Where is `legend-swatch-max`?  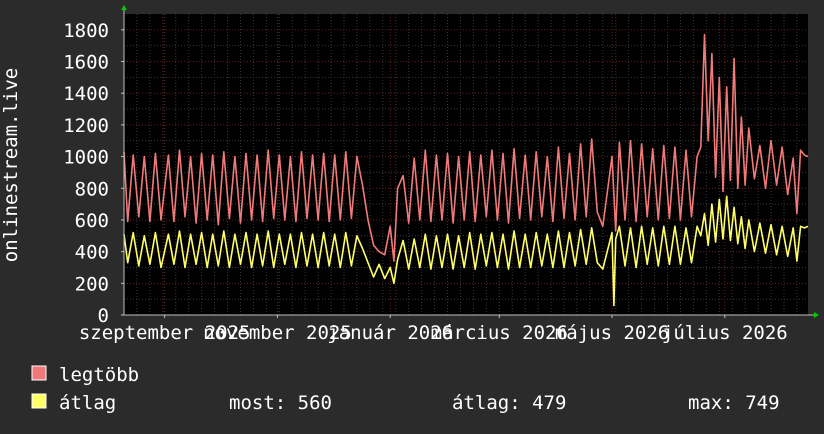 legend-swatch-max is located at coordinates (39, 373).